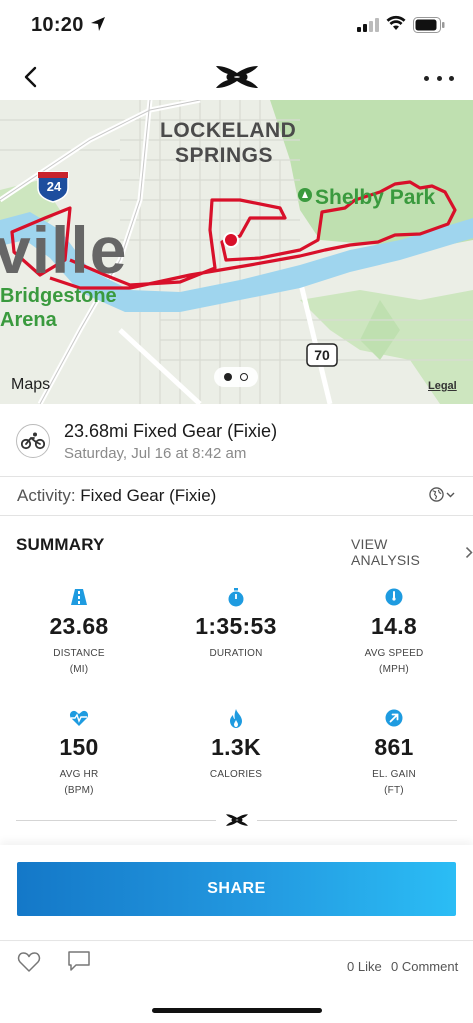 Image resolution: width=473 pixels, height=1023 pixels. What do you see at coordinates (236, 889) in the screenshot?
I see `share-button: SHARE` at bounding box center [236, 889].